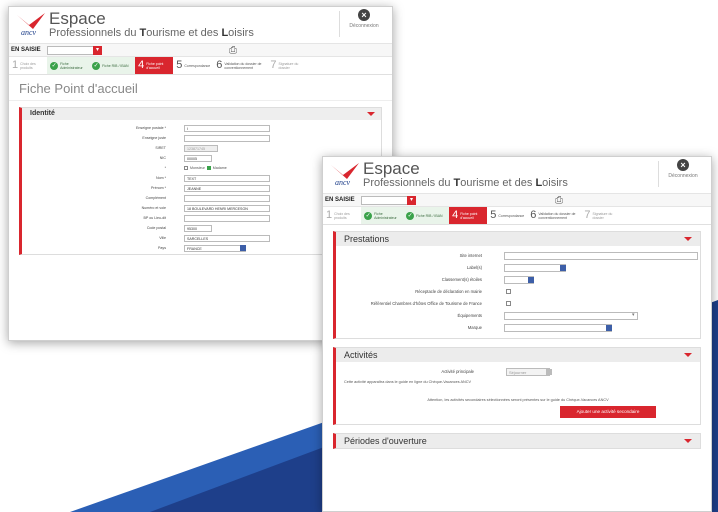  Describe the element at coordinates (201, 149) in the screenshot. I see `field-row: SIRET 123871745` at that location.